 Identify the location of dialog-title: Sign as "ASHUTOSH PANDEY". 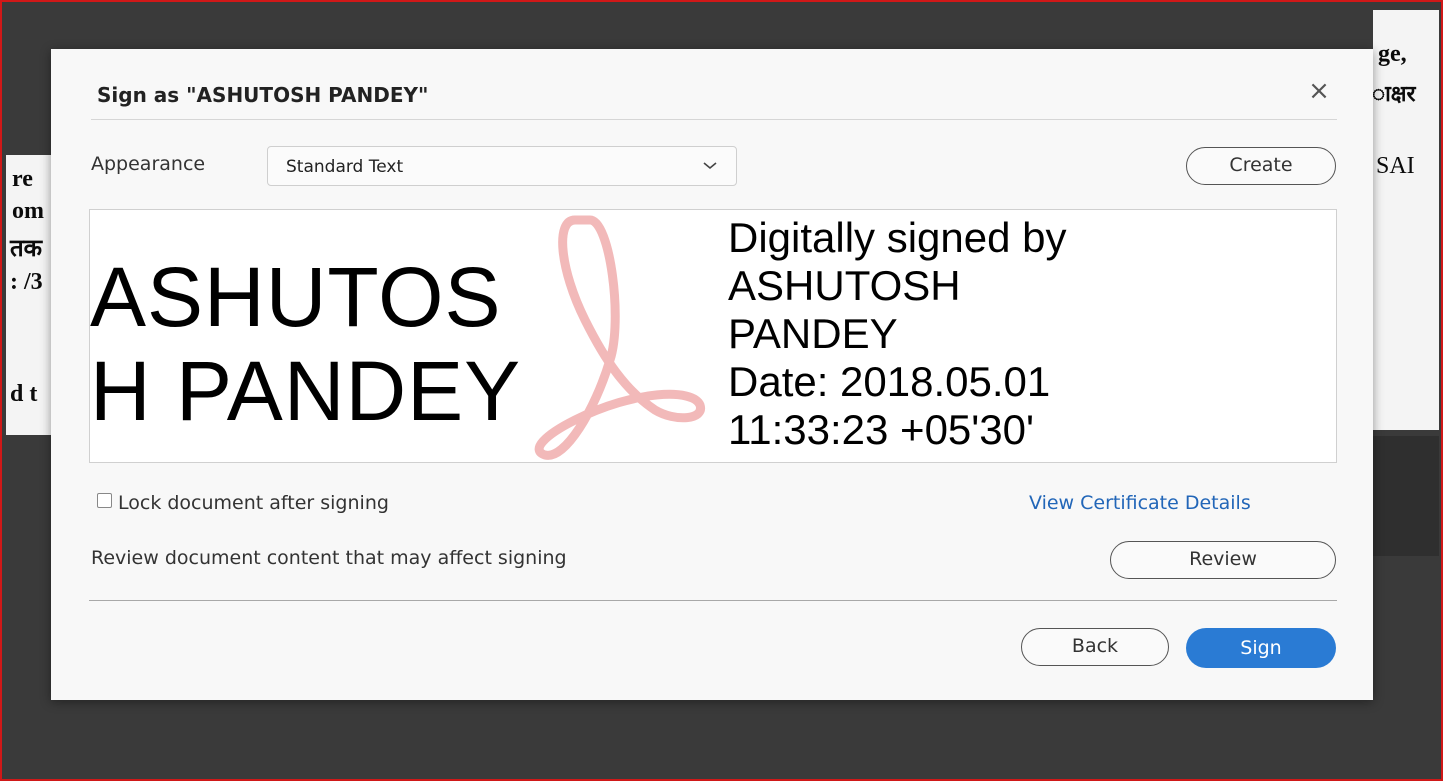
(263, 95).